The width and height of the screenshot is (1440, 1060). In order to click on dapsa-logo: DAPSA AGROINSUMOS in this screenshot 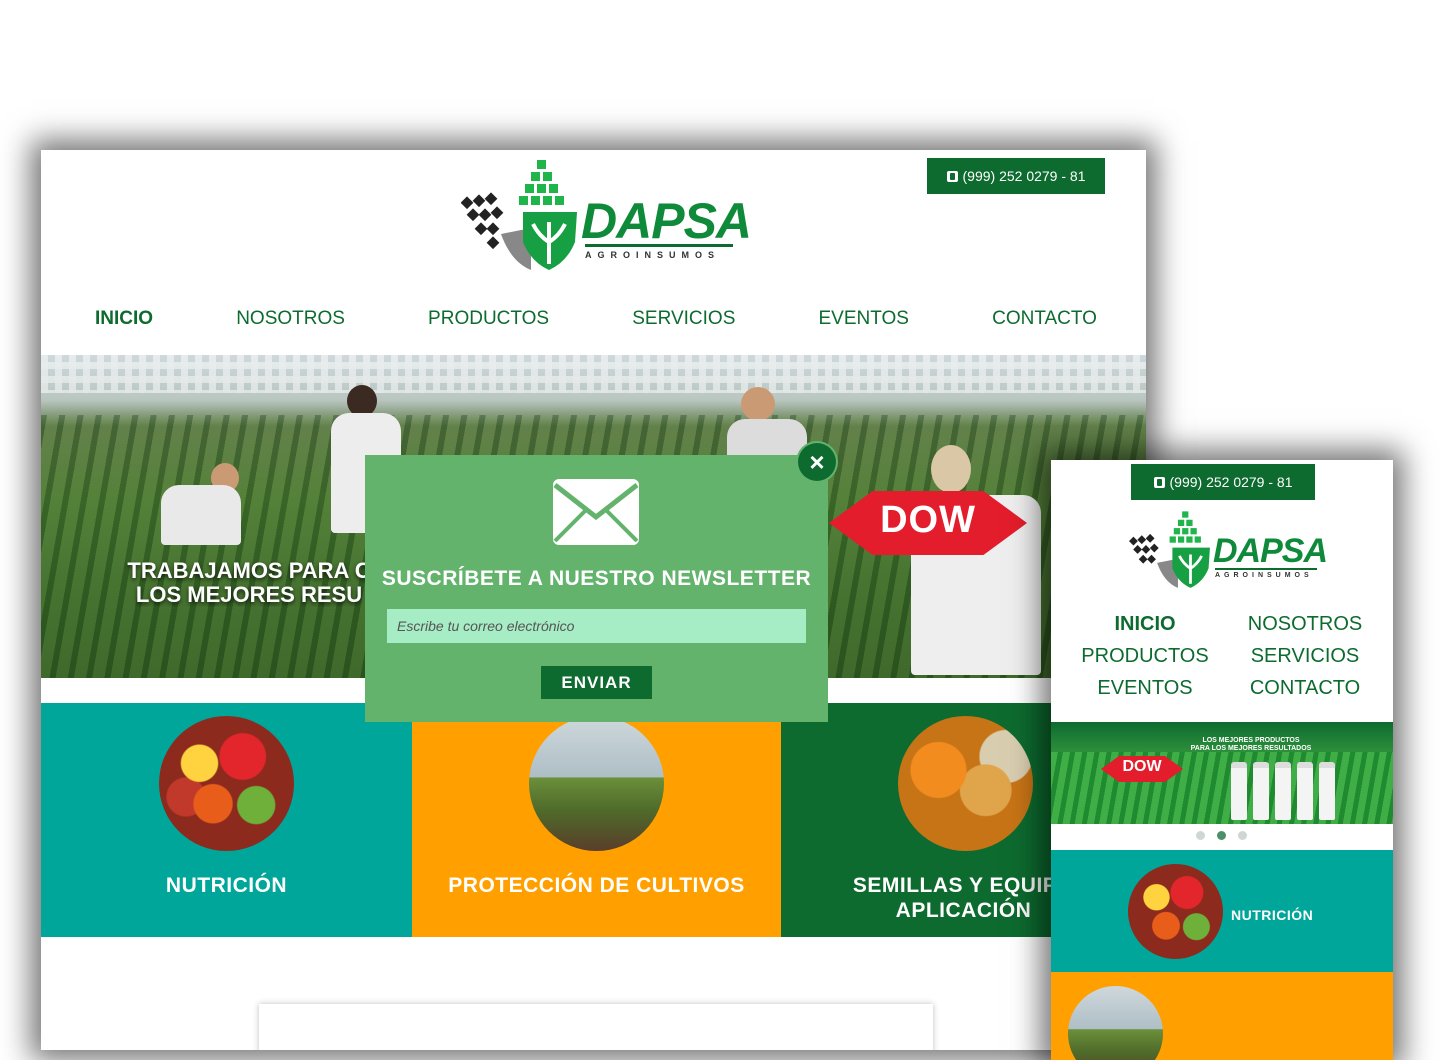, I will do `click(606, 215)`.